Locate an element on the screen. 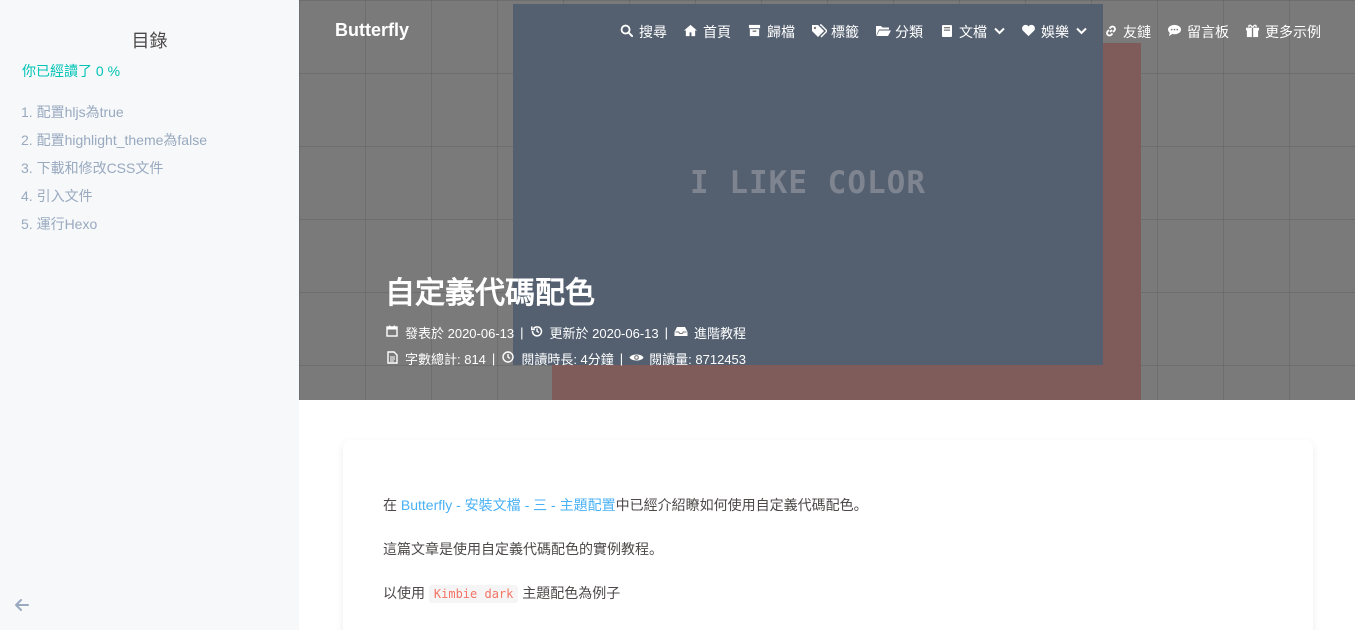  nav-entertainment: 娛樂 is located at coordinates (1054, 32).